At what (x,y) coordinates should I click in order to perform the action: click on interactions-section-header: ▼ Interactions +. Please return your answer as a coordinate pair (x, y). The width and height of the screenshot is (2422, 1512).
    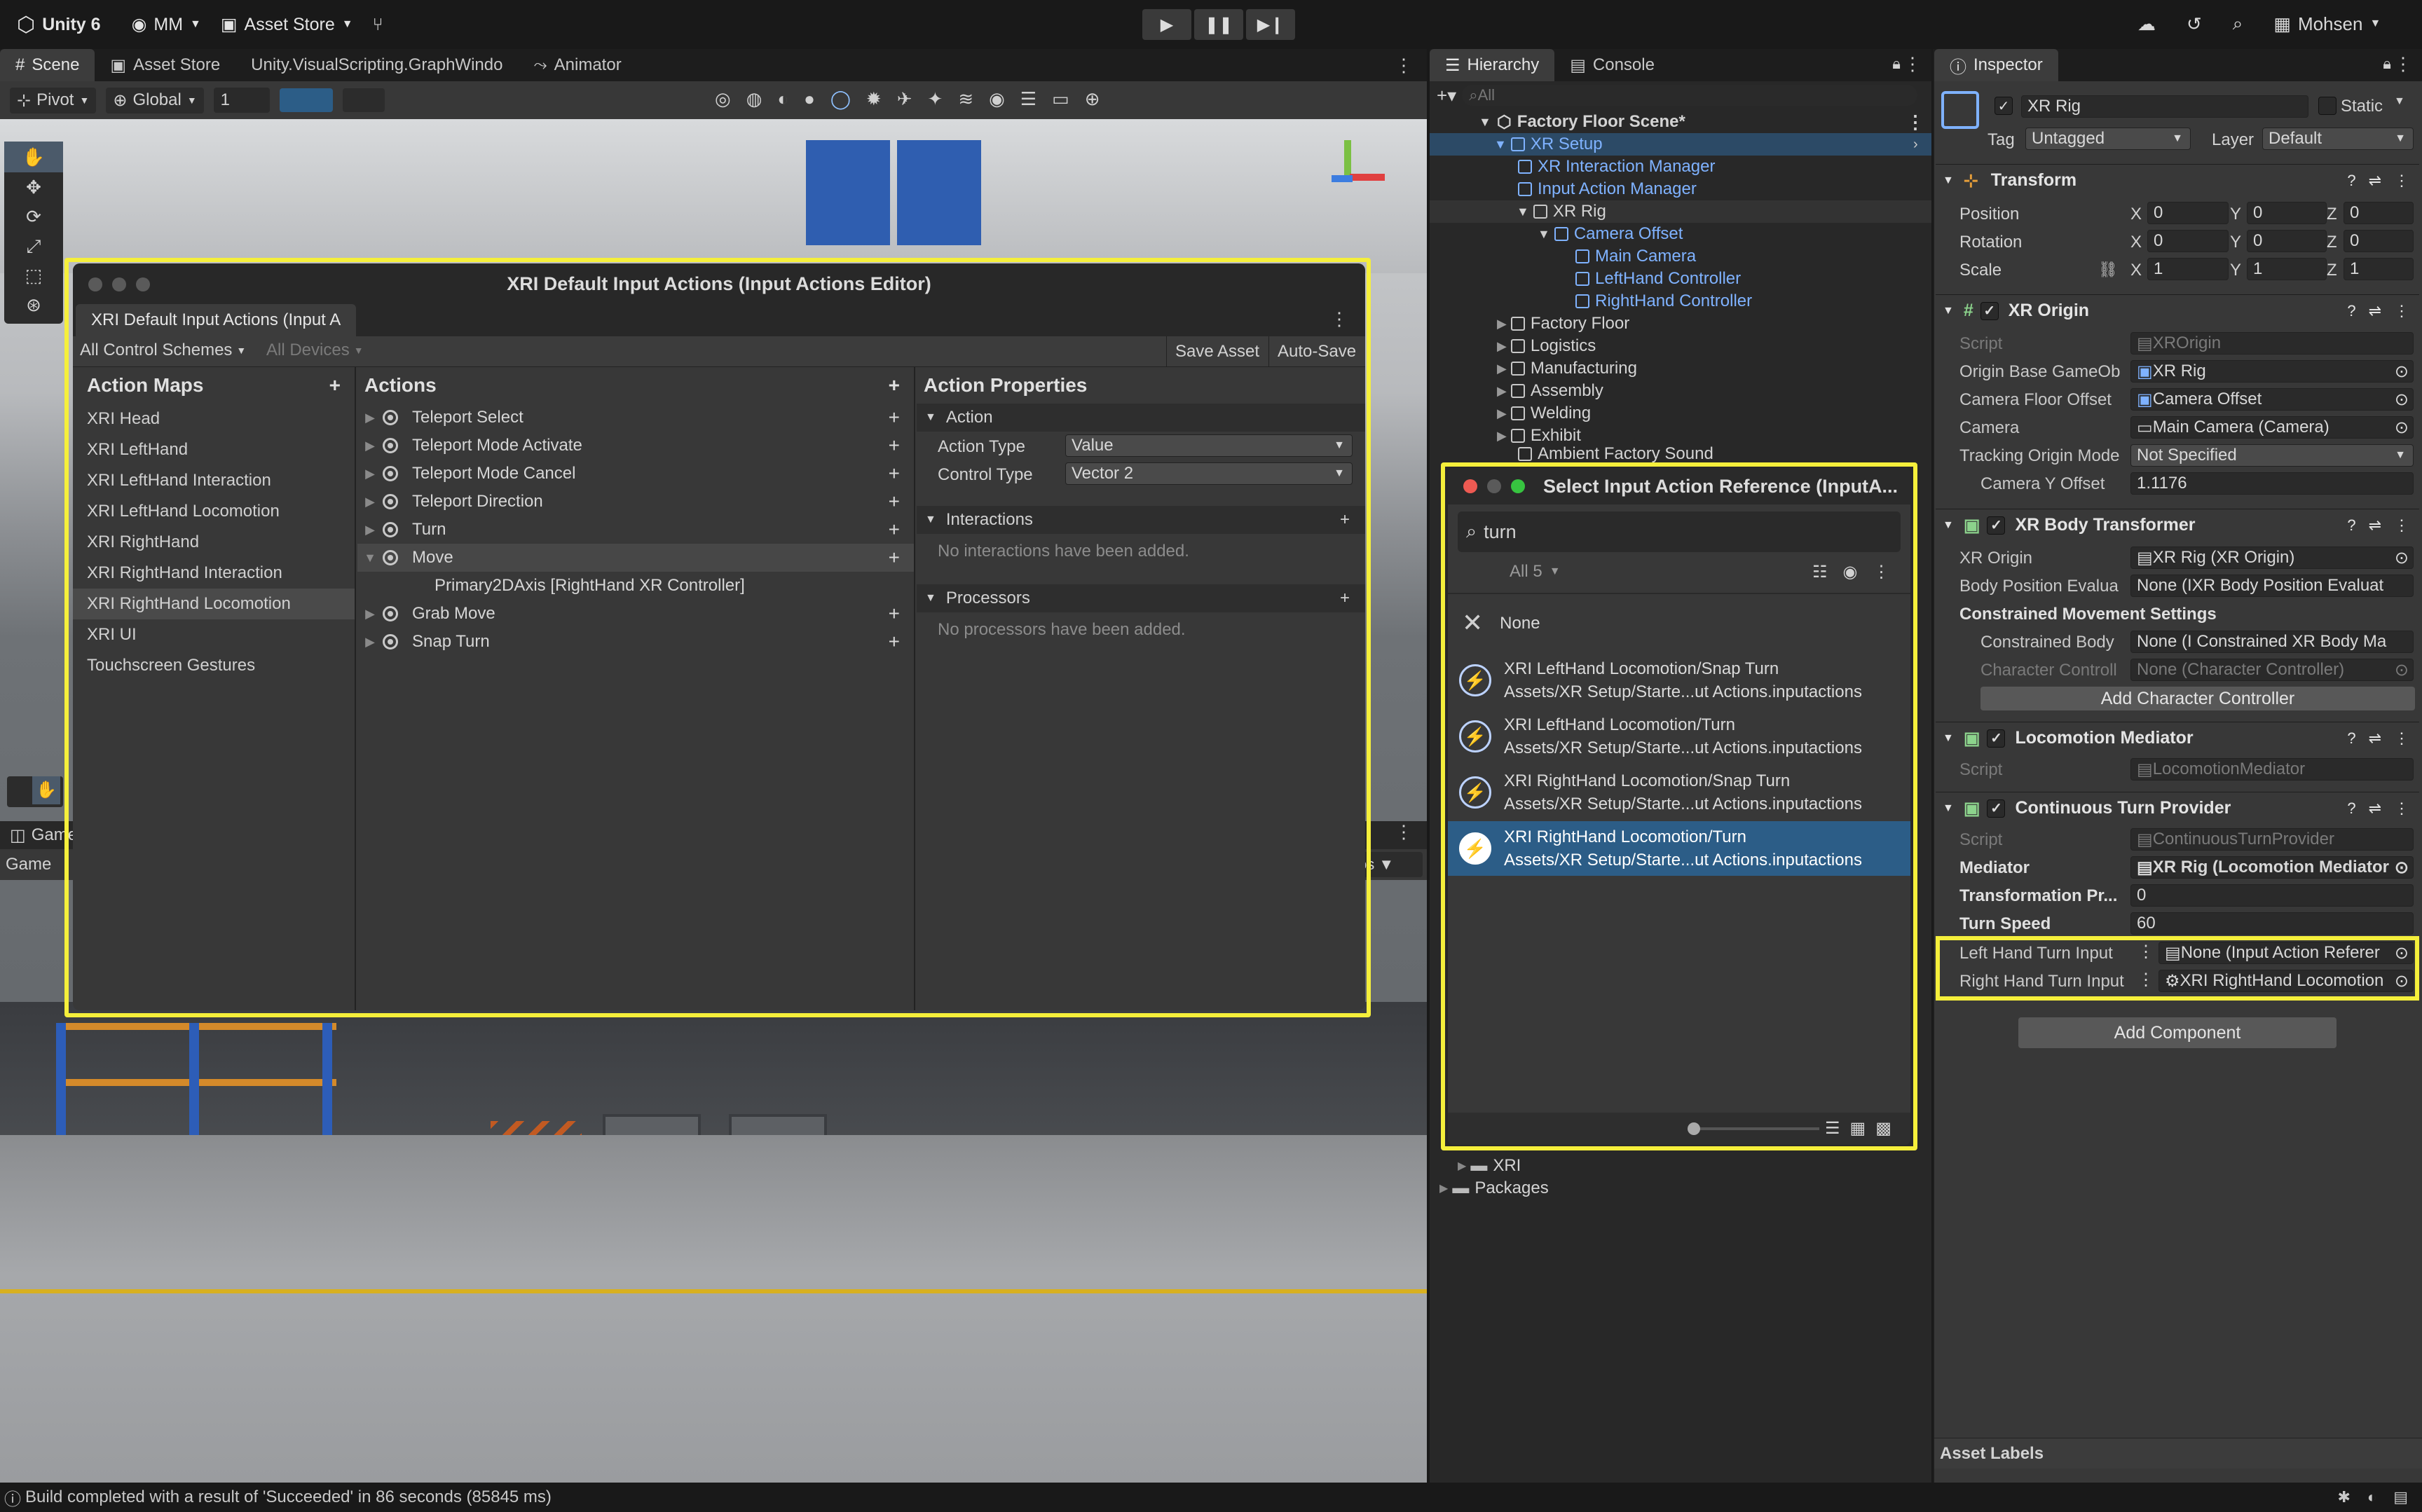
    Looking at the image, I should click on (1141, 520).